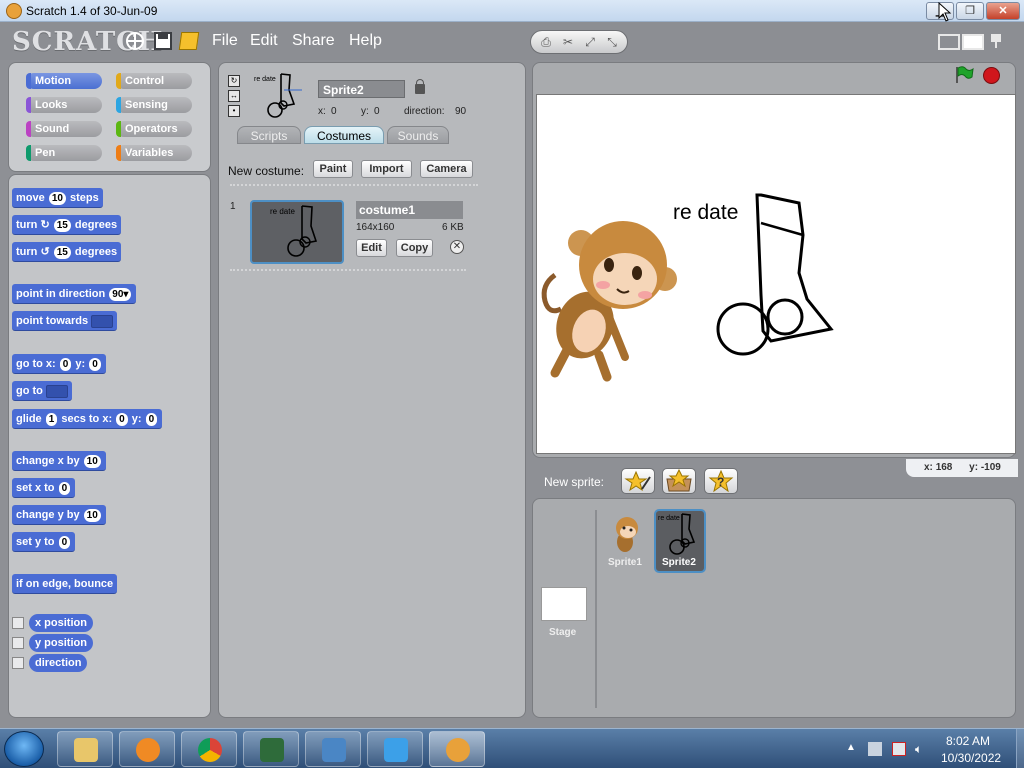  What do you see at coordinates (546, 42) in the screenshot?
I see `duplicate-stamp-icon: ⎙` at bounding box center [546, 42].